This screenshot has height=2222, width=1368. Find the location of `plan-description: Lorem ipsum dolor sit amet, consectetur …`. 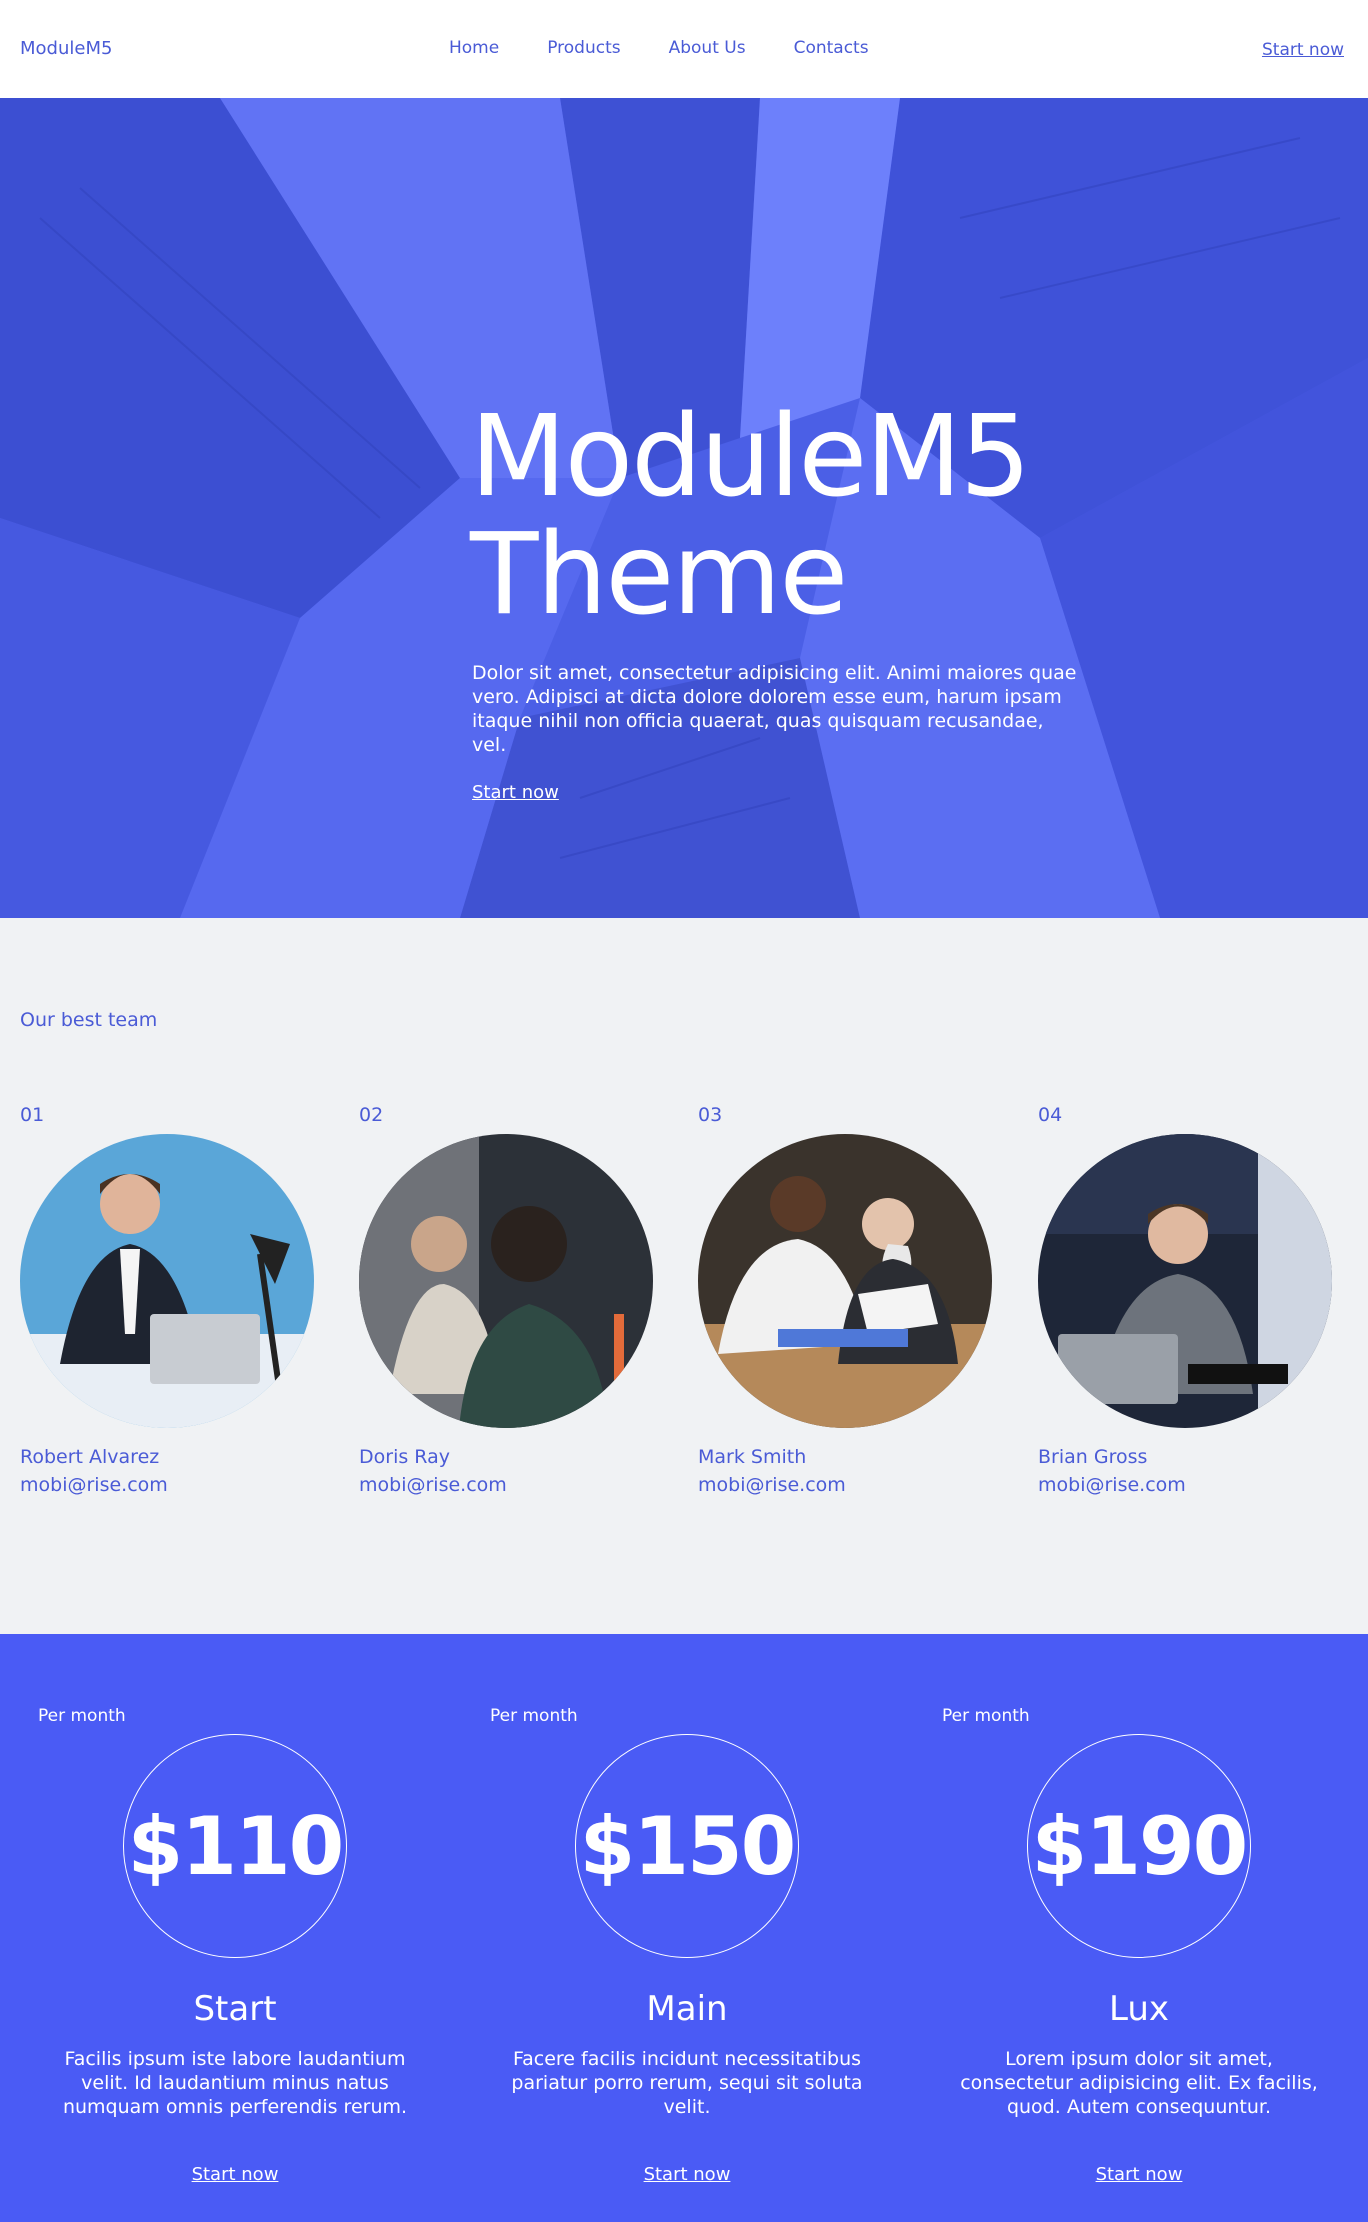

plan-description: Lorem ipsum dolor sit amet, consectetur … is located at coordinates (1139, 2083).